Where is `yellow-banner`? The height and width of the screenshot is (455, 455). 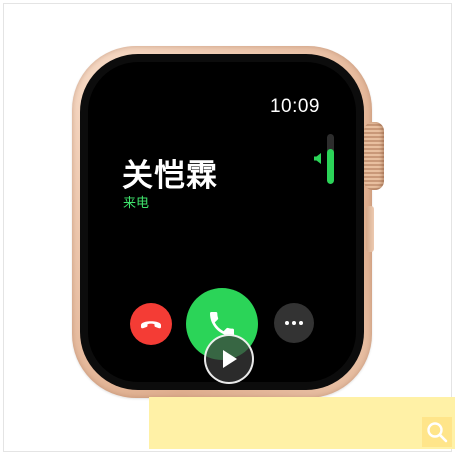
yellow-banner is located at coordinates (302, 423).